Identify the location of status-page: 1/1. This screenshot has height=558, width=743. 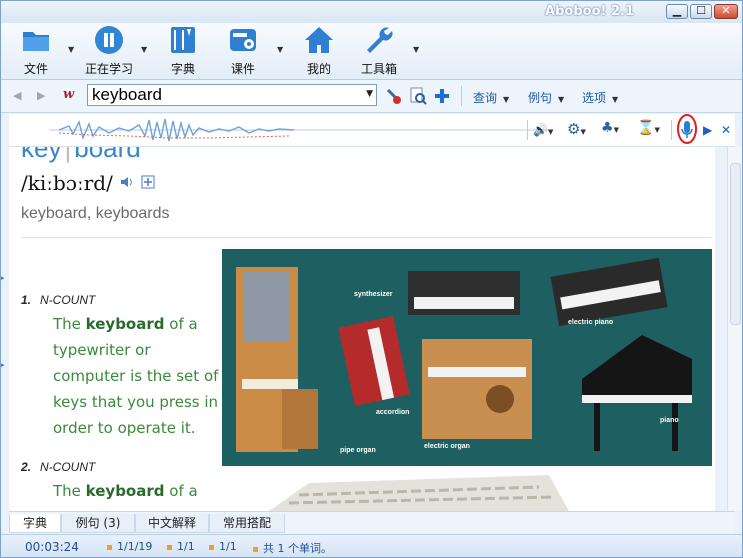
(223, 546).